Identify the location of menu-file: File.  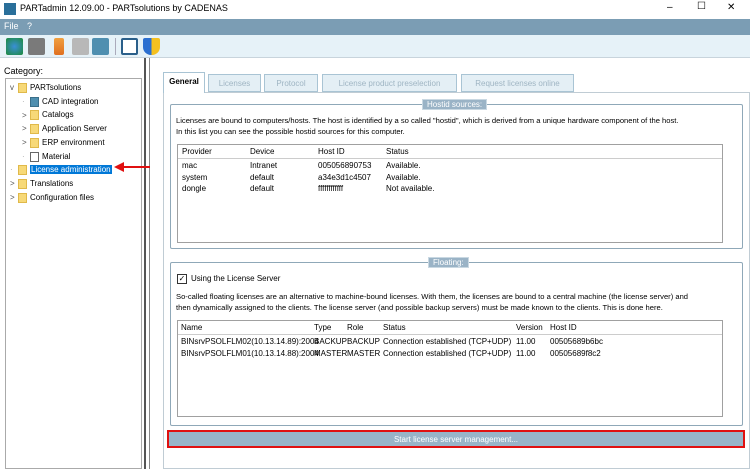
(11, 26).